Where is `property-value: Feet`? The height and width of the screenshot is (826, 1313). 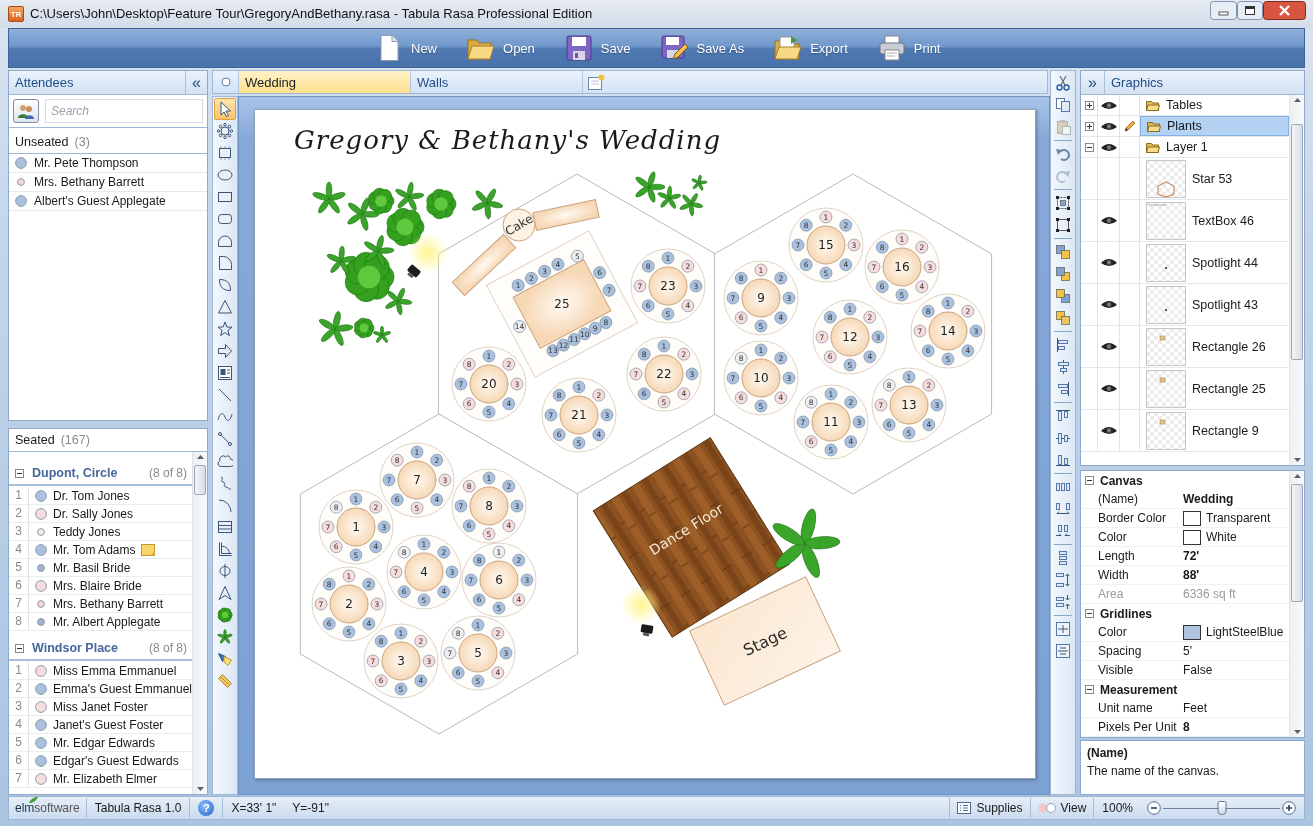 property-value: Feet is located at coordinates (1195, 708).